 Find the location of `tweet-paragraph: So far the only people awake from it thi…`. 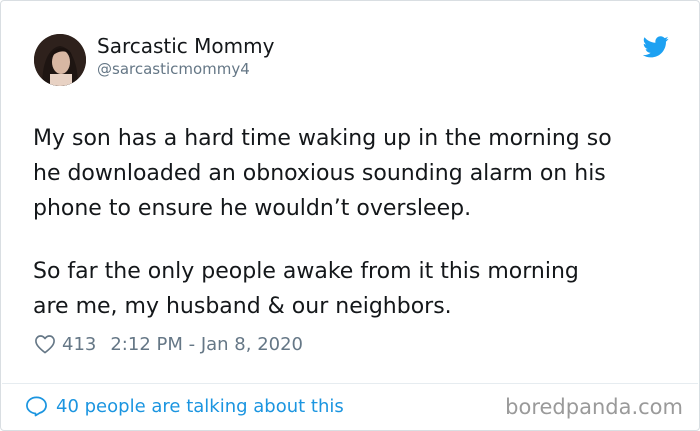

tweet-paragraph: So far the only people awake from it thi… is located at coordinates (306, 289).